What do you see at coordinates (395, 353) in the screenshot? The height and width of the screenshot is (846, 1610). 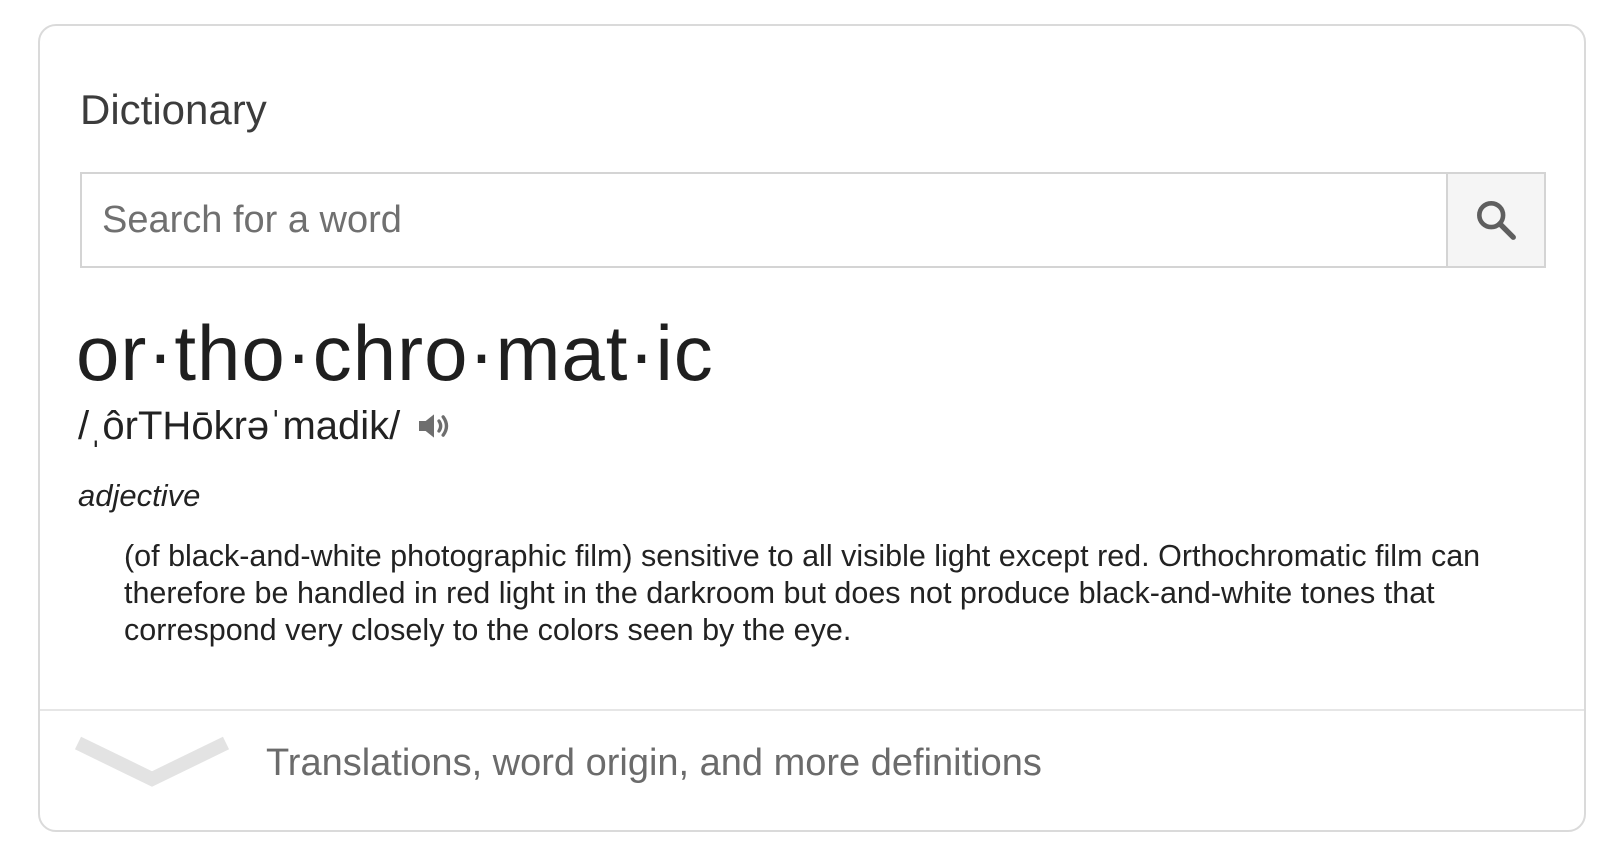 I see `headword: or·tho·chro·mat·ic` at bounding box center [395, 353].